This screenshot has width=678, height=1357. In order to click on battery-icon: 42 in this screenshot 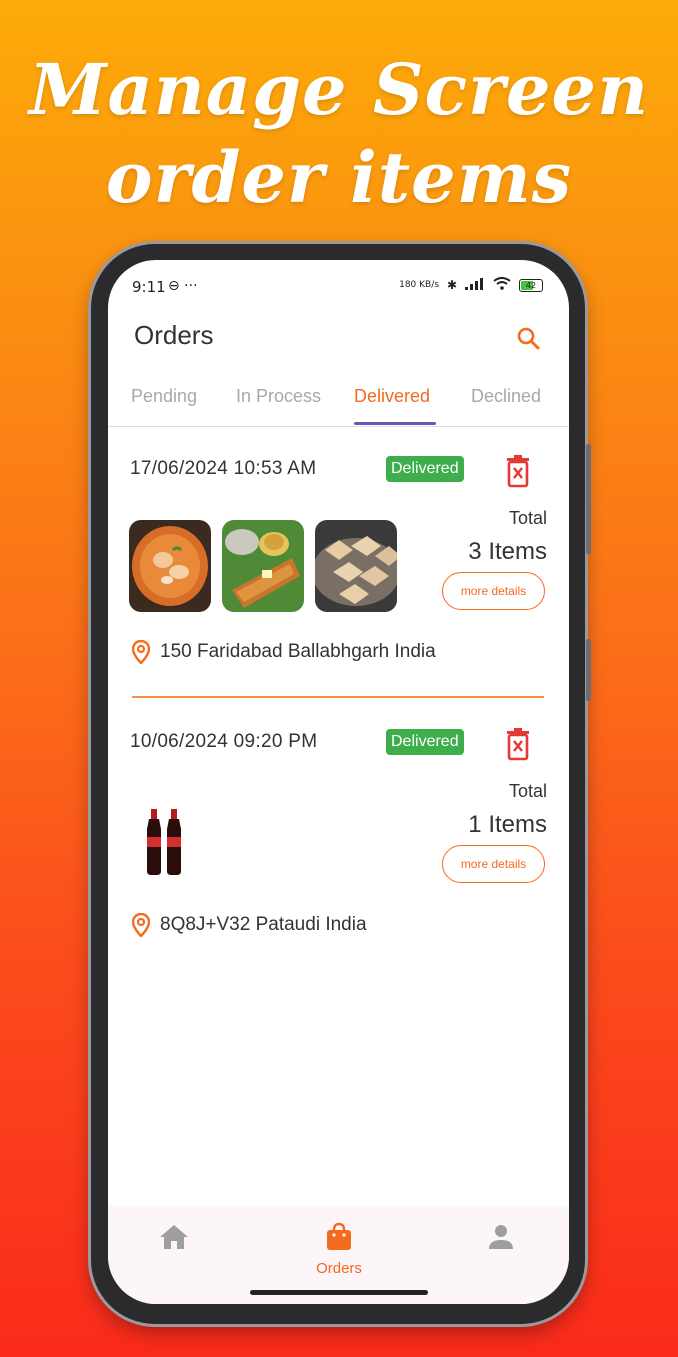, I will do `click(531, 285)`.